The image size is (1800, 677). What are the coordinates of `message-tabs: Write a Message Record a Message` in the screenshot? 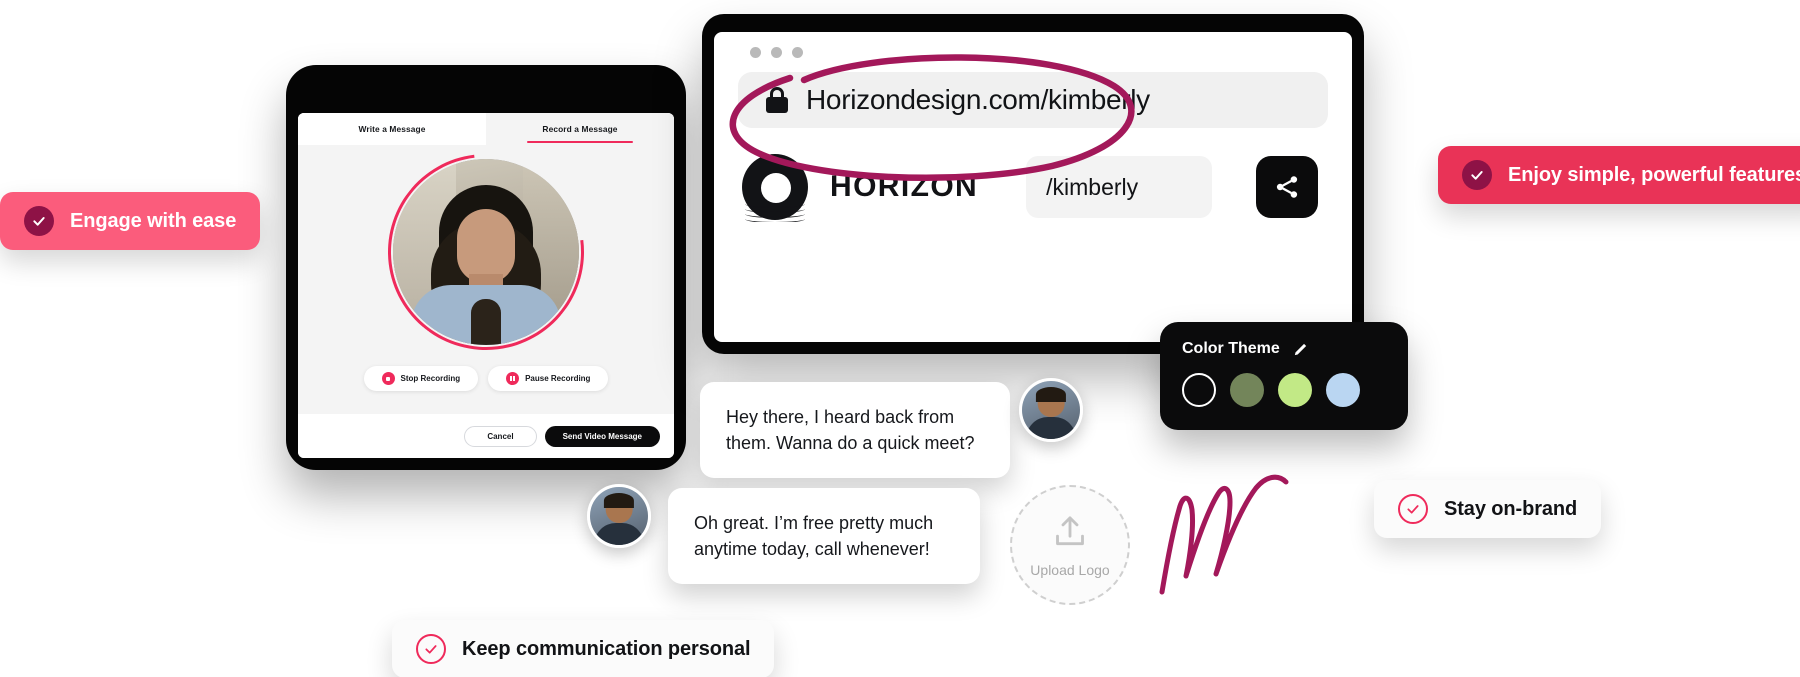 It's located at (486, 129).